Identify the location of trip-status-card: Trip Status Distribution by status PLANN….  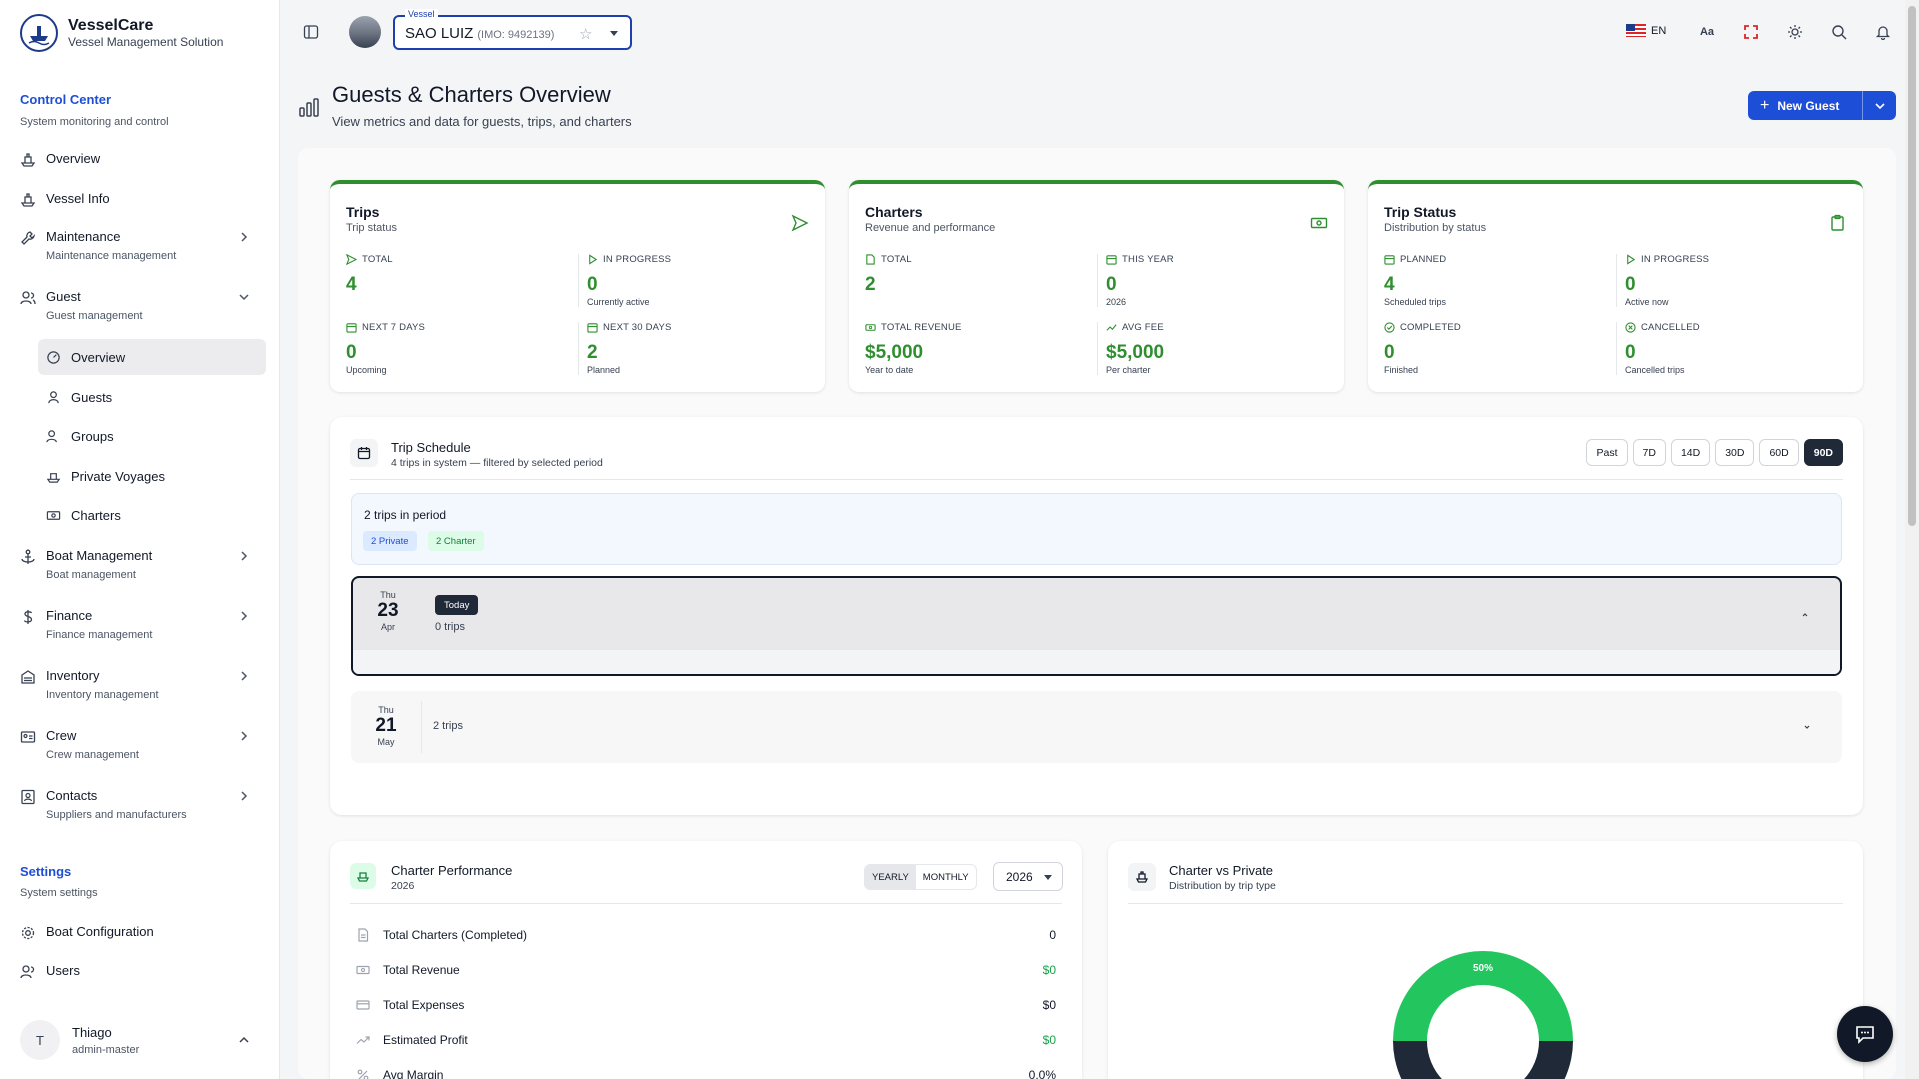
(1615, 286).